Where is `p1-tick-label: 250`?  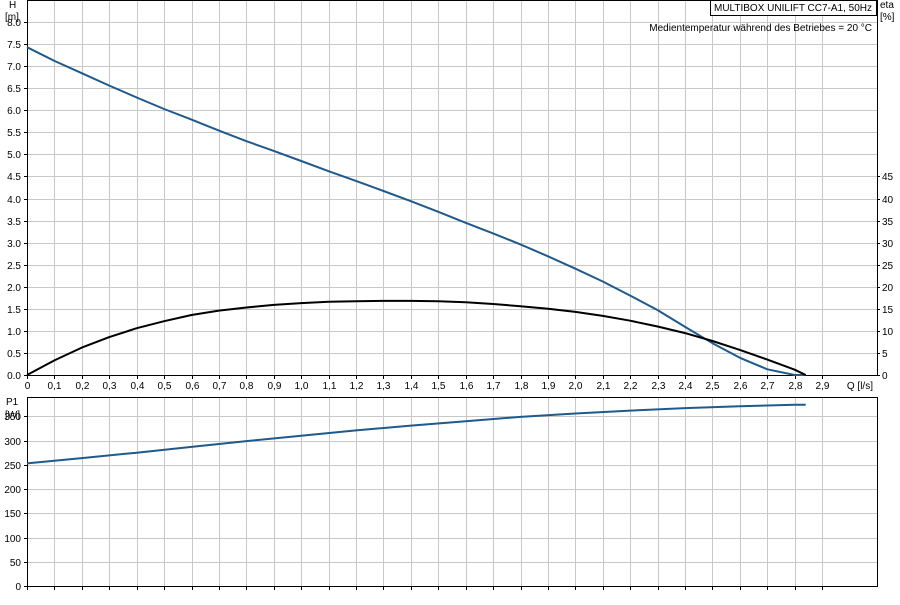
p1-tick-label: 250 is located at coordinates (12, 466).